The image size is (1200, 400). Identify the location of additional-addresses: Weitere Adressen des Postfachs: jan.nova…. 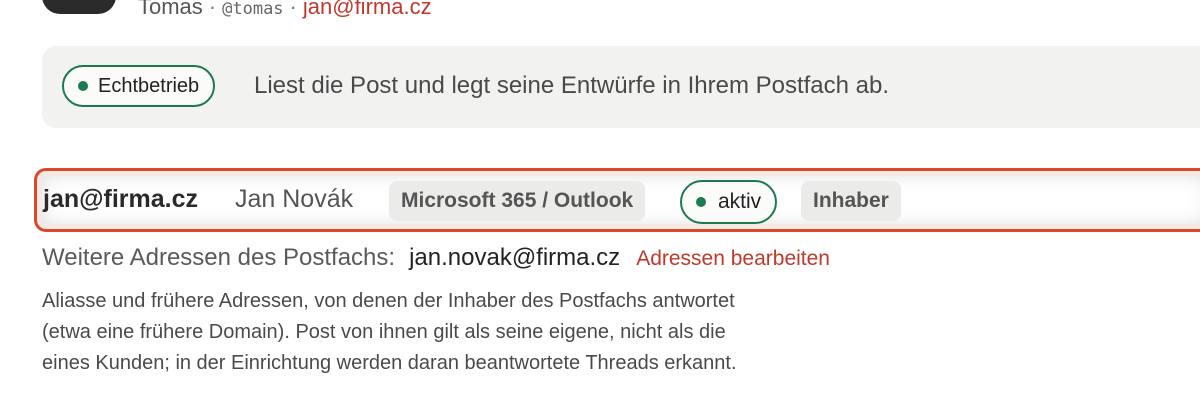
(436, 258).